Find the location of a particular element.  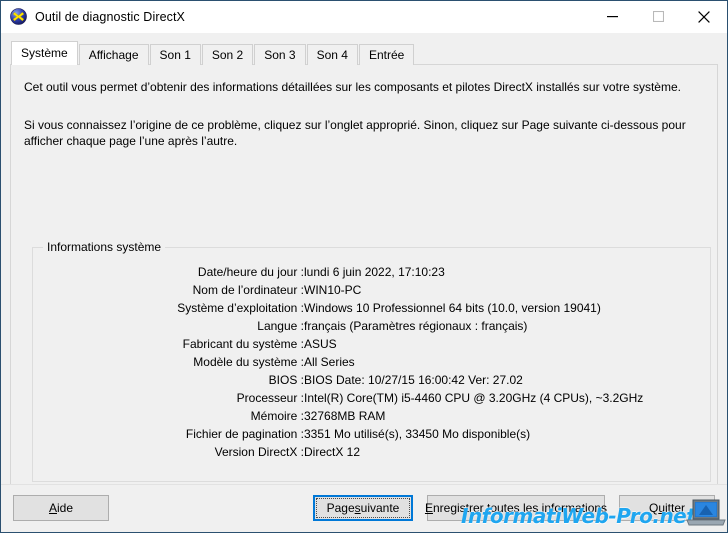

tab-son-1: Son 1 is located at coordinates (175, 54).